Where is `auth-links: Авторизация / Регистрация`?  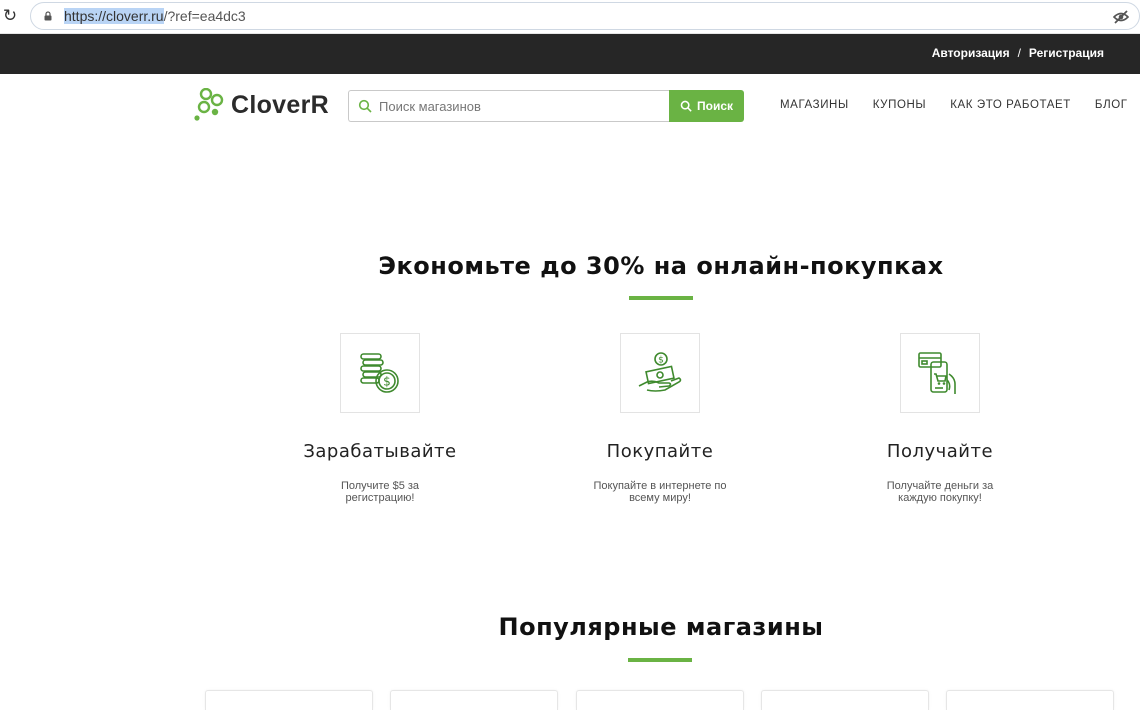
auth-links: Авторизация / Регистрация is located at coordinates (1018, 53).